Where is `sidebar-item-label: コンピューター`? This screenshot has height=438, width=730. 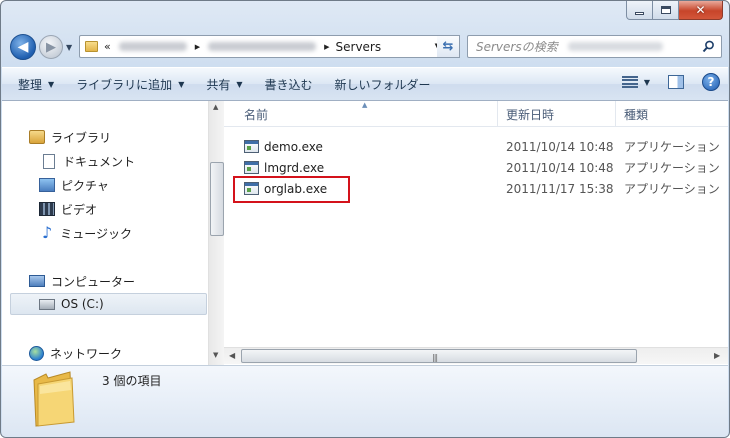
sidebar-item-label: コンピューター is located at coordinates (93, 281).